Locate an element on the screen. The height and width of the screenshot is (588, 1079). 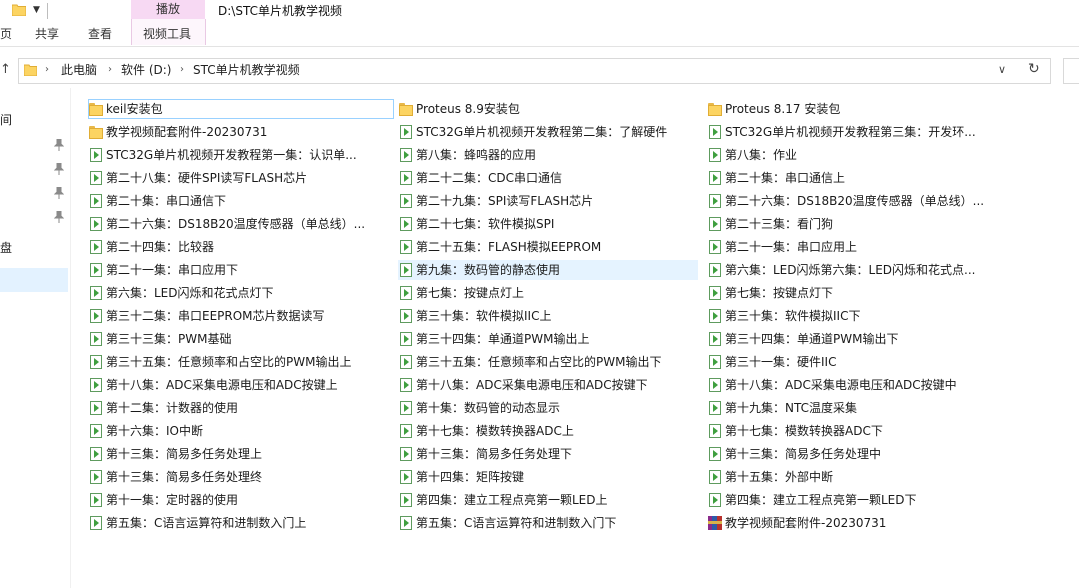
file-name: 第八集：蜂鸣器的应用 is located at coordinates (476, 155).